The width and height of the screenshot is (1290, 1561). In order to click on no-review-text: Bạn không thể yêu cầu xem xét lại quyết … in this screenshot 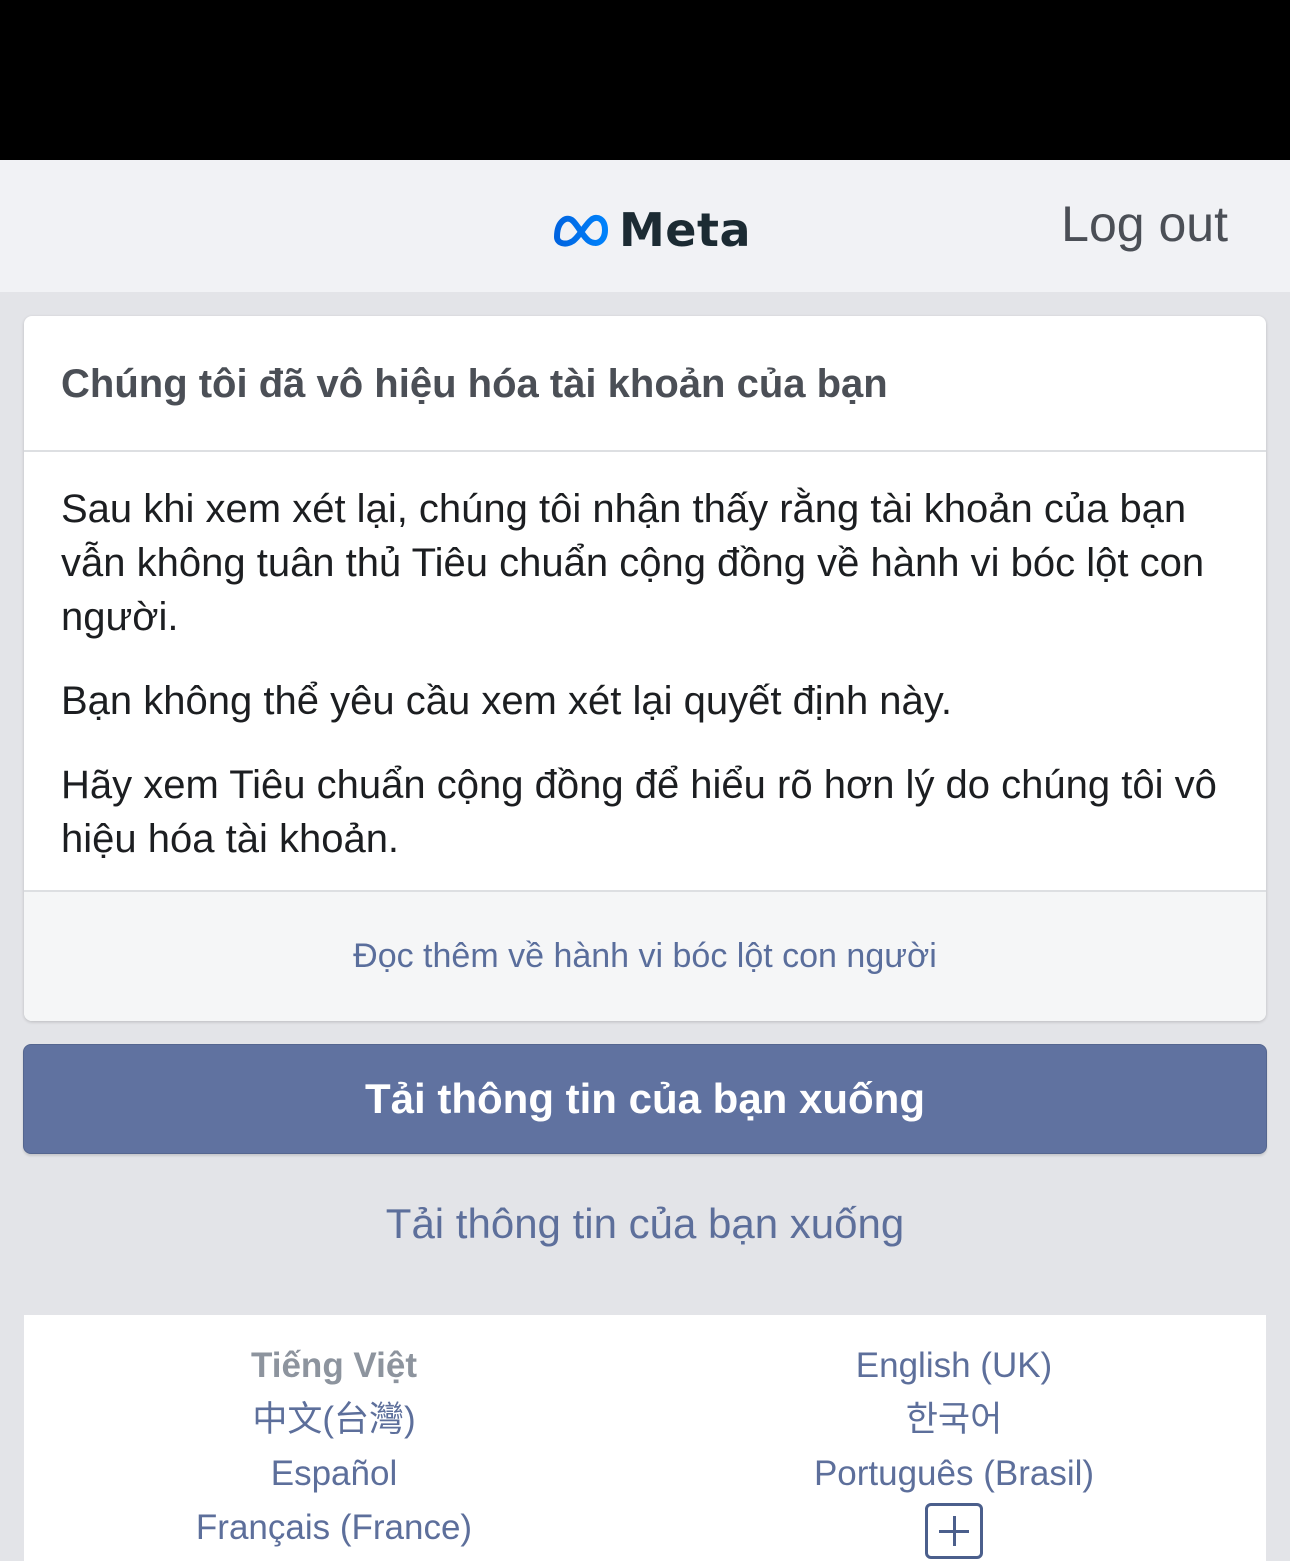, I will do `click(506, 701)`.